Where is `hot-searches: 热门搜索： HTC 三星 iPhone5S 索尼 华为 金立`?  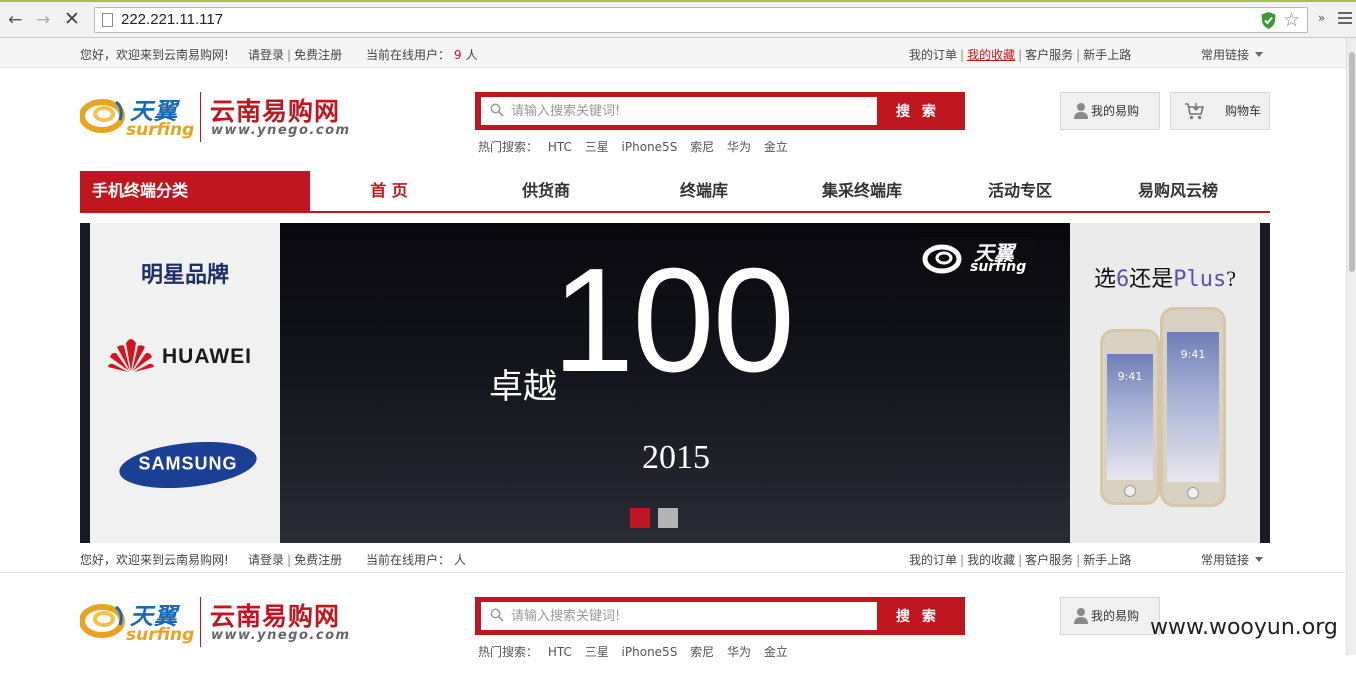
hot-searches: 热门搜索： HTC 三星 iPhone5S 索尼 华为 金立 is located at coordinates (637, 146).